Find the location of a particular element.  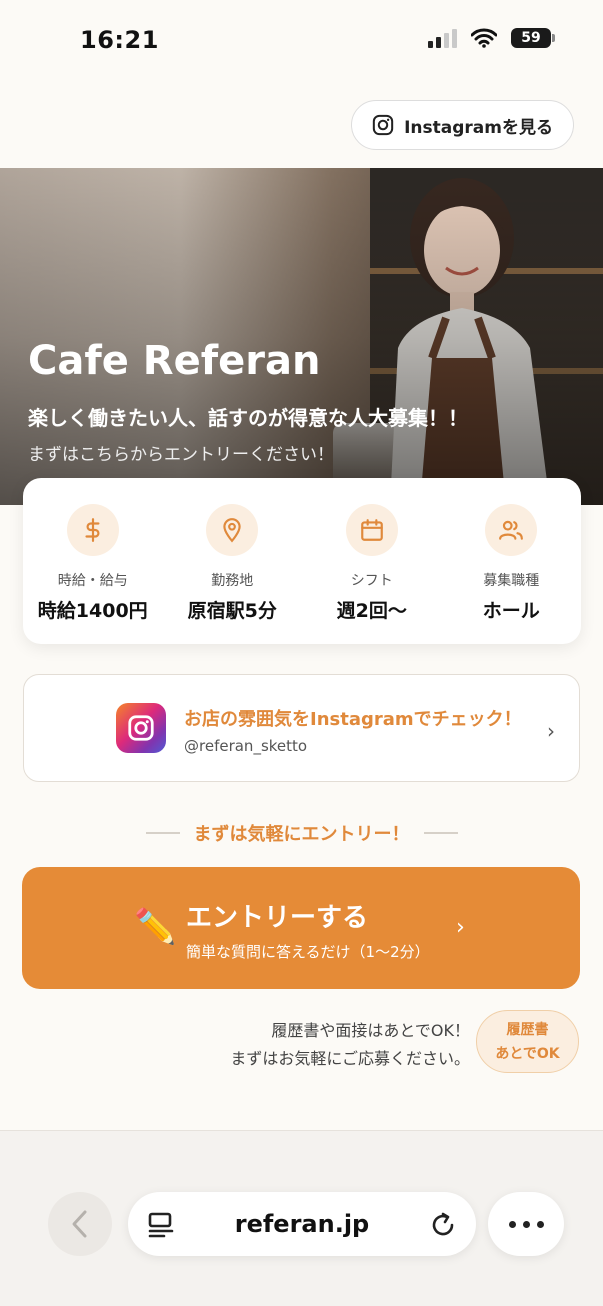

reassurance-line1: 履歴書や面接はあとでOK！ is located at coordinates (370, 1030).